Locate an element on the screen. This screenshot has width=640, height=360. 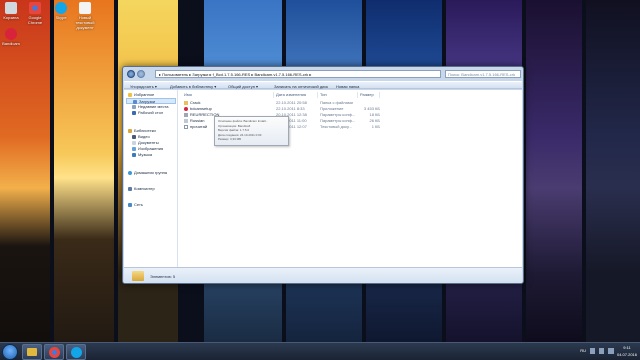
desktop-icon-text-document: Новый текстовый документ is located at coordinates (85, 16).